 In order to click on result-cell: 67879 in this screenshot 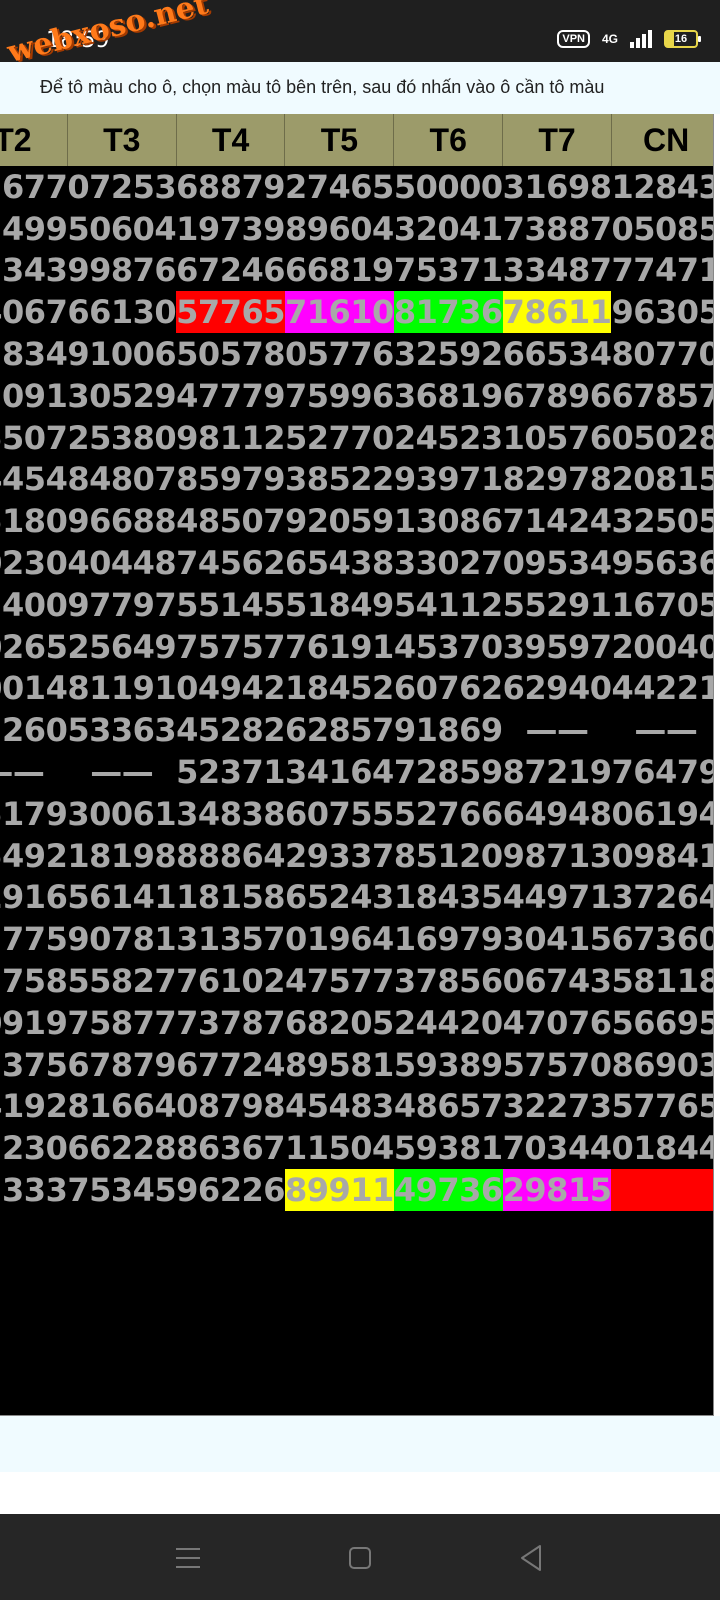, I will do `click(121, 1065)`.